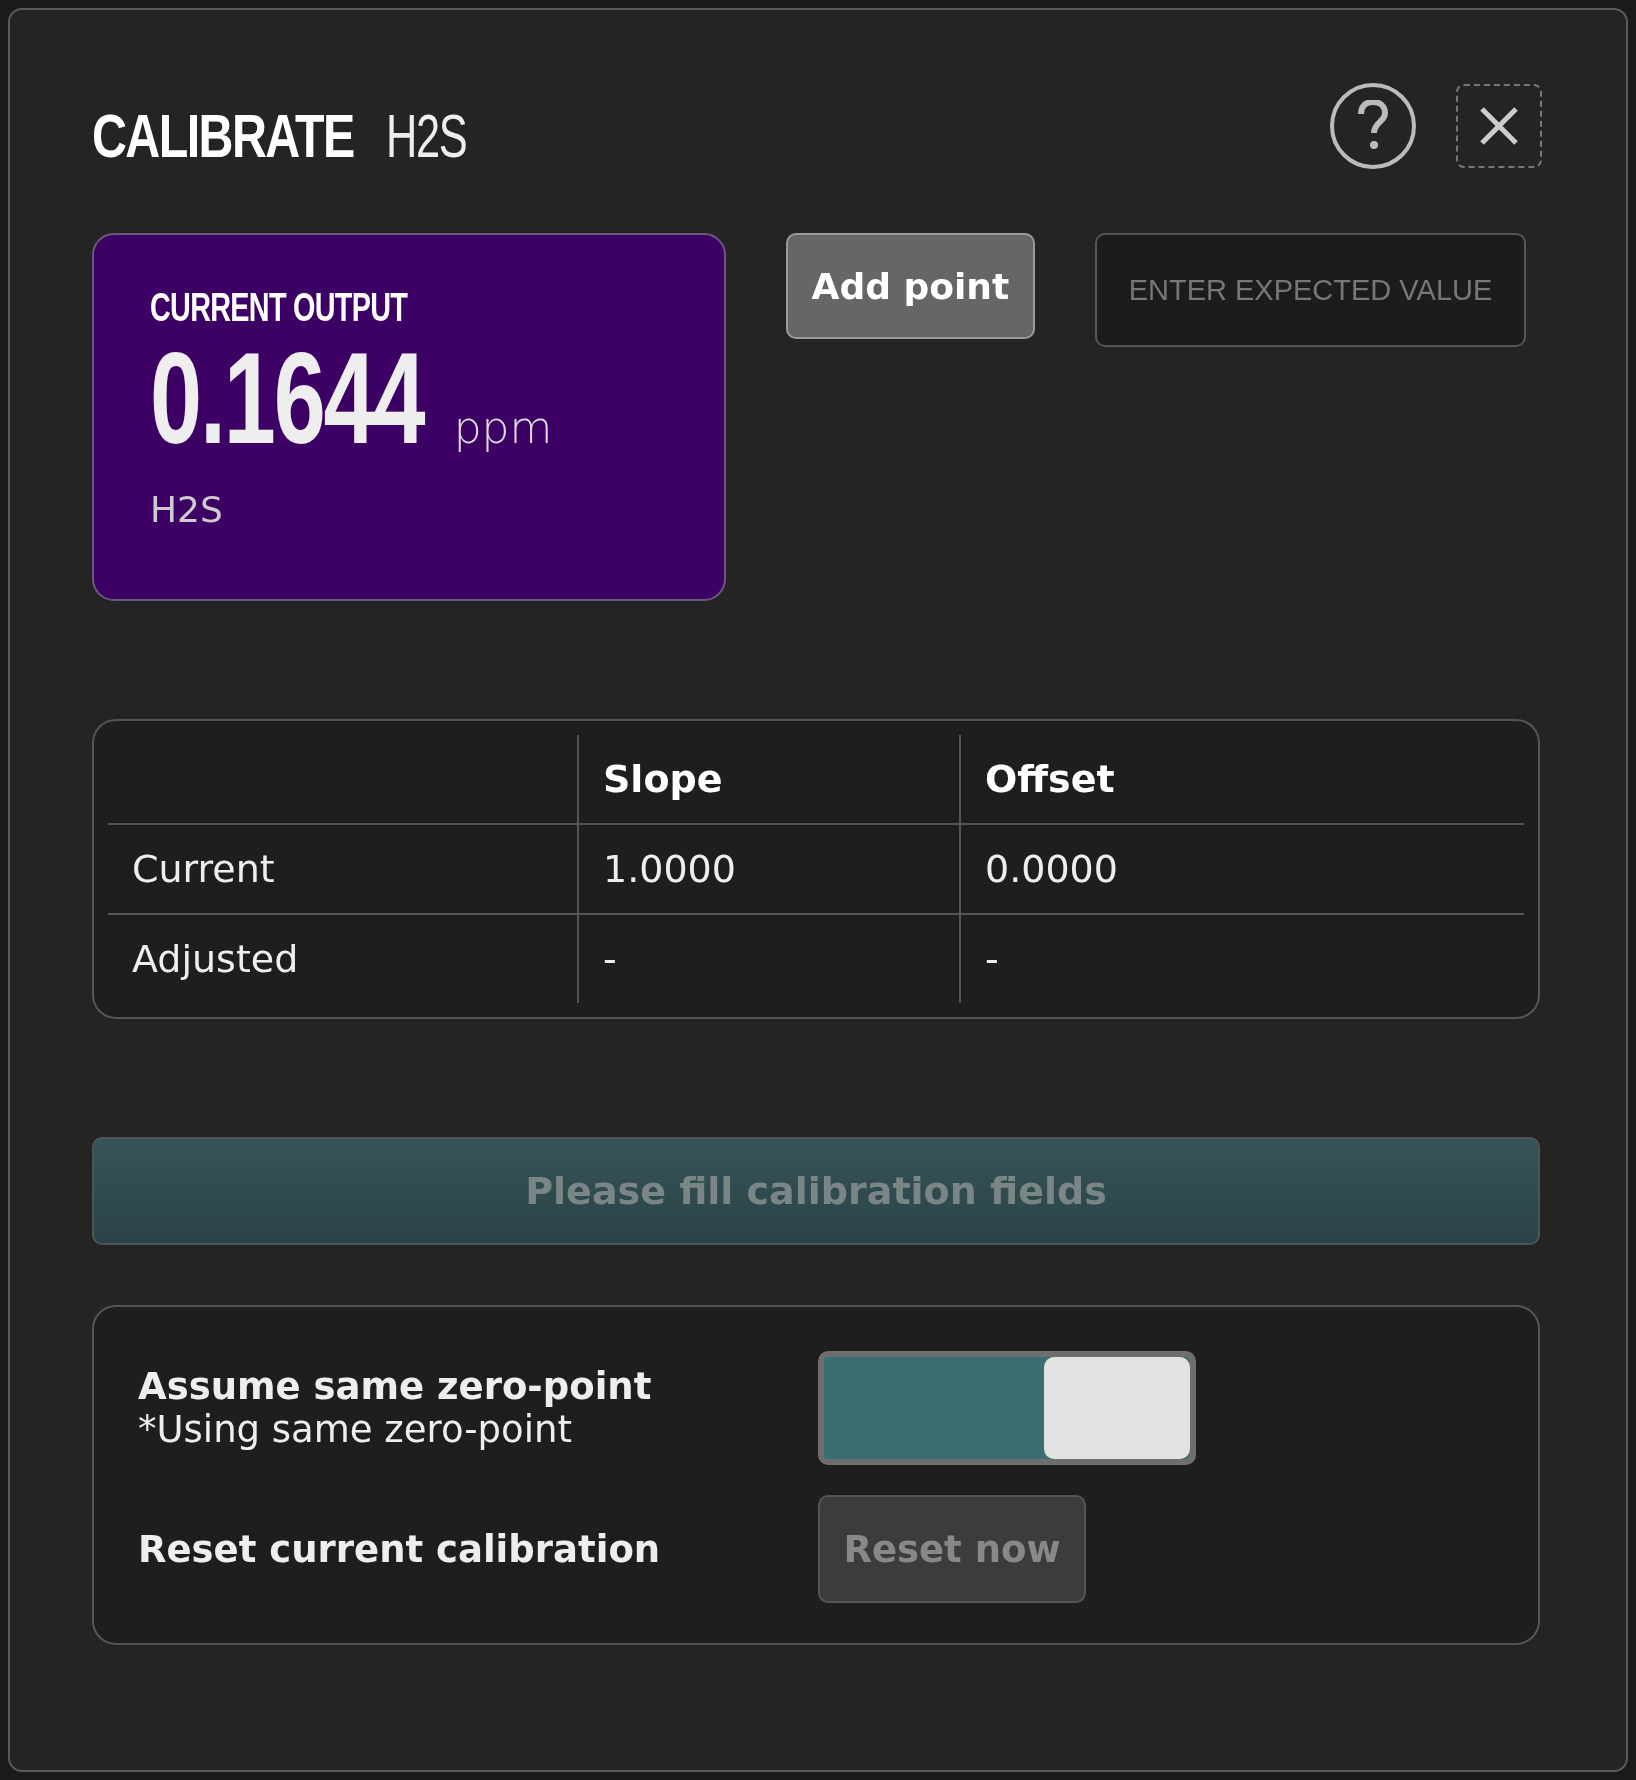 This screenshot has height=1780, width=1636. Describe the element at coordinates (769, 869) in the screenshot. I see `table-cell: 1.0000` at that location.